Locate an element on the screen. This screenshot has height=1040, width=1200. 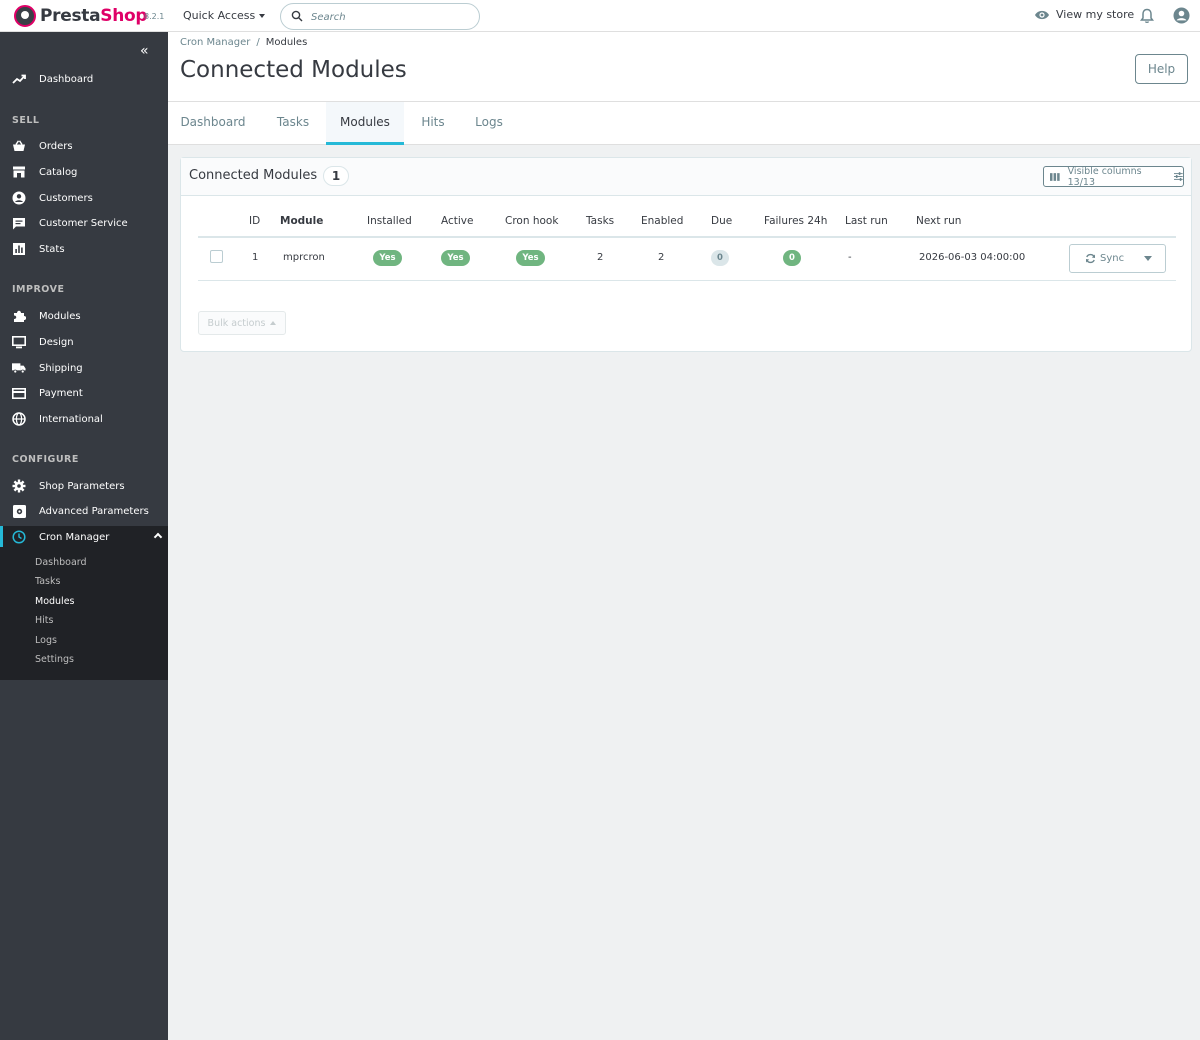
tab-tasks: Tasks is located at coordinates (293, 123).